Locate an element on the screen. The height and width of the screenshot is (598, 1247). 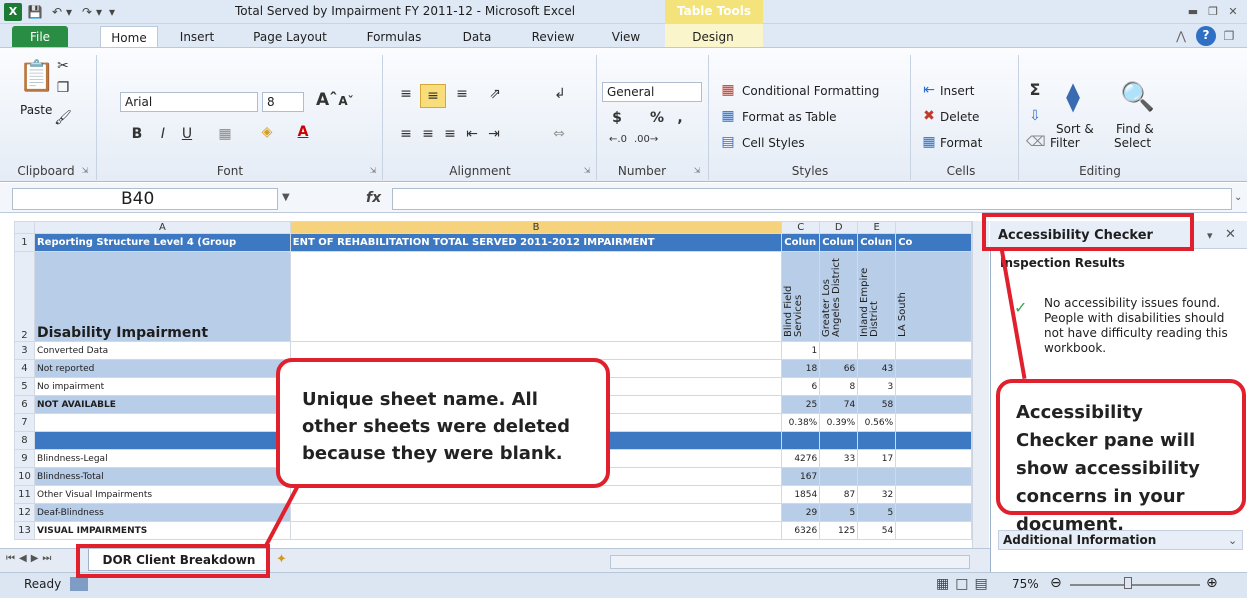
format-cells-icon: ▦ is located at coordinates (929, 142).